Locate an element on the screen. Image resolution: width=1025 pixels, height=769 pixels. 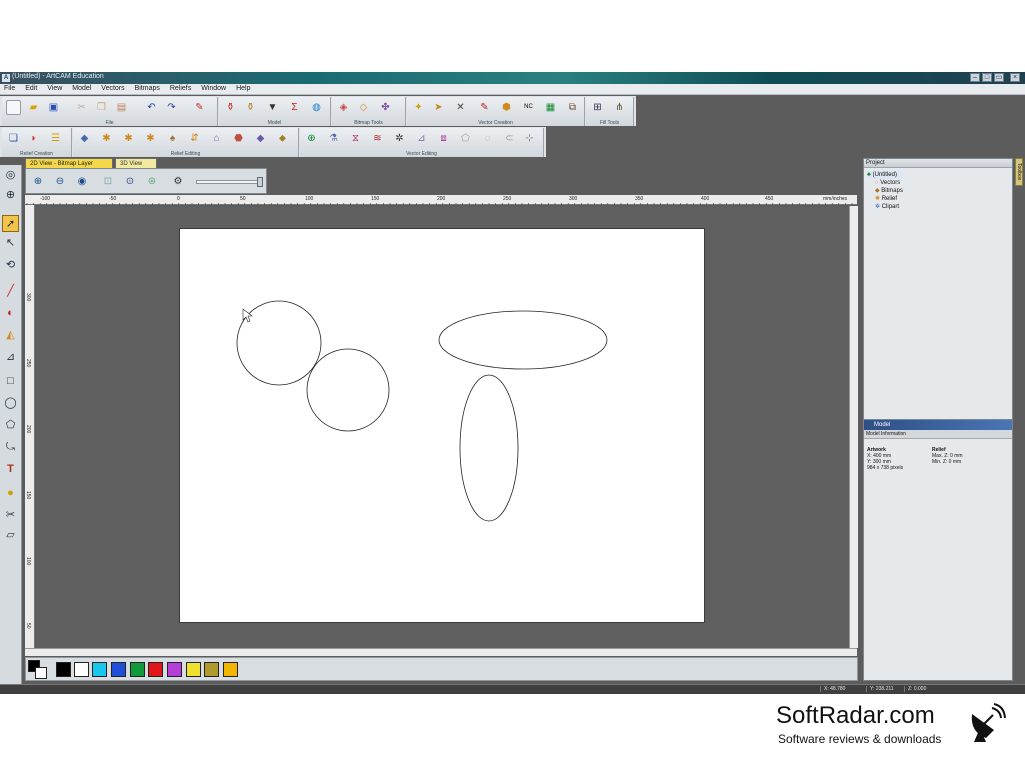
relief-edit-10-icon: ⬥ is located at coordinates (282, 138).